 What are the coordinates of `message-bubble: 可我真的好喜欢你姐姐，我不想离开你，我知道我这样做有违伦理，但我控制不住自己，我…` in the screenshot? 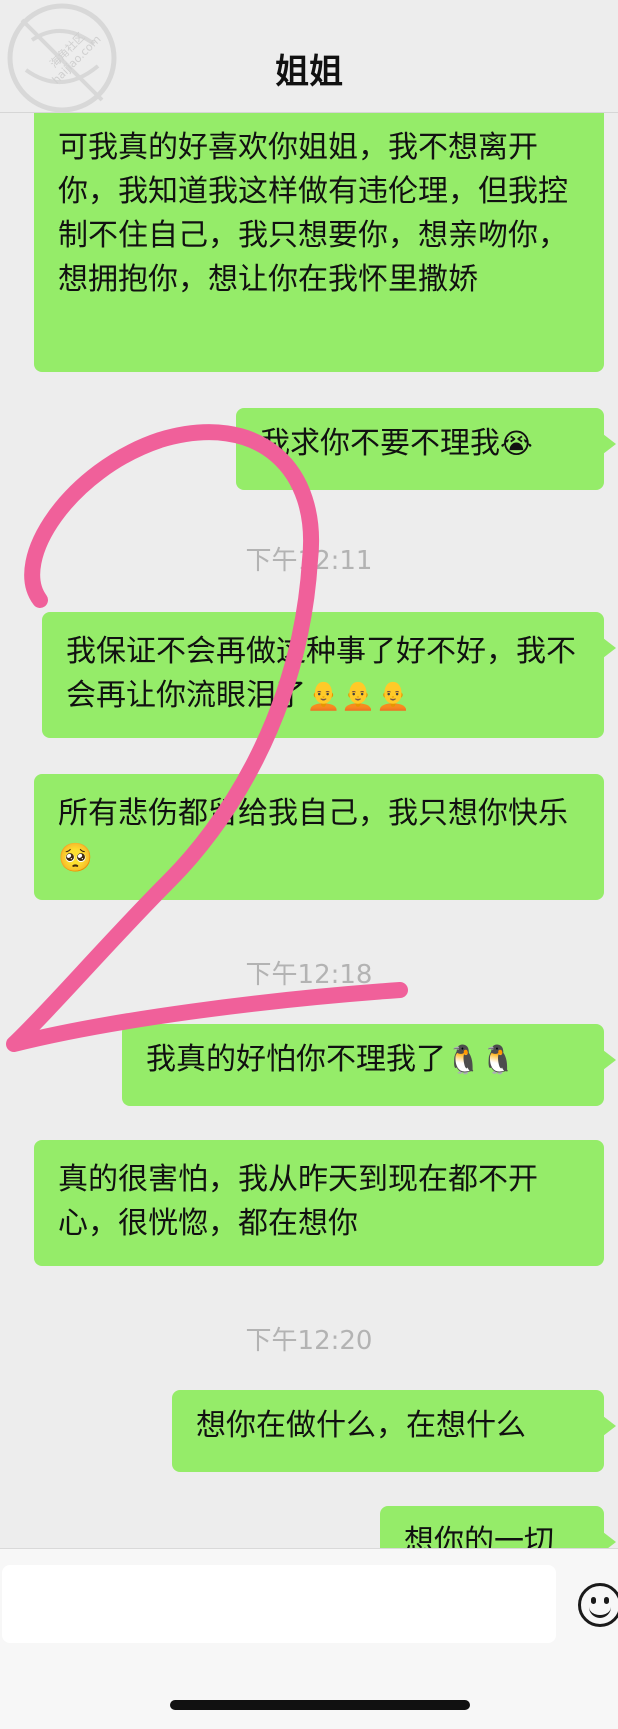 It's located at (319, 238).